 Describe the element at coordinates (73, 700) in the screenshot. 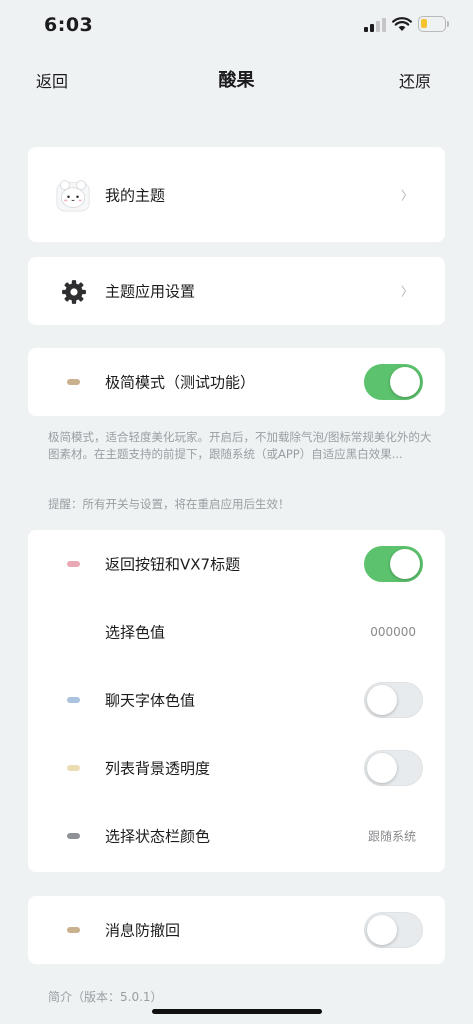

I see `blue-dot-icon` at that location.